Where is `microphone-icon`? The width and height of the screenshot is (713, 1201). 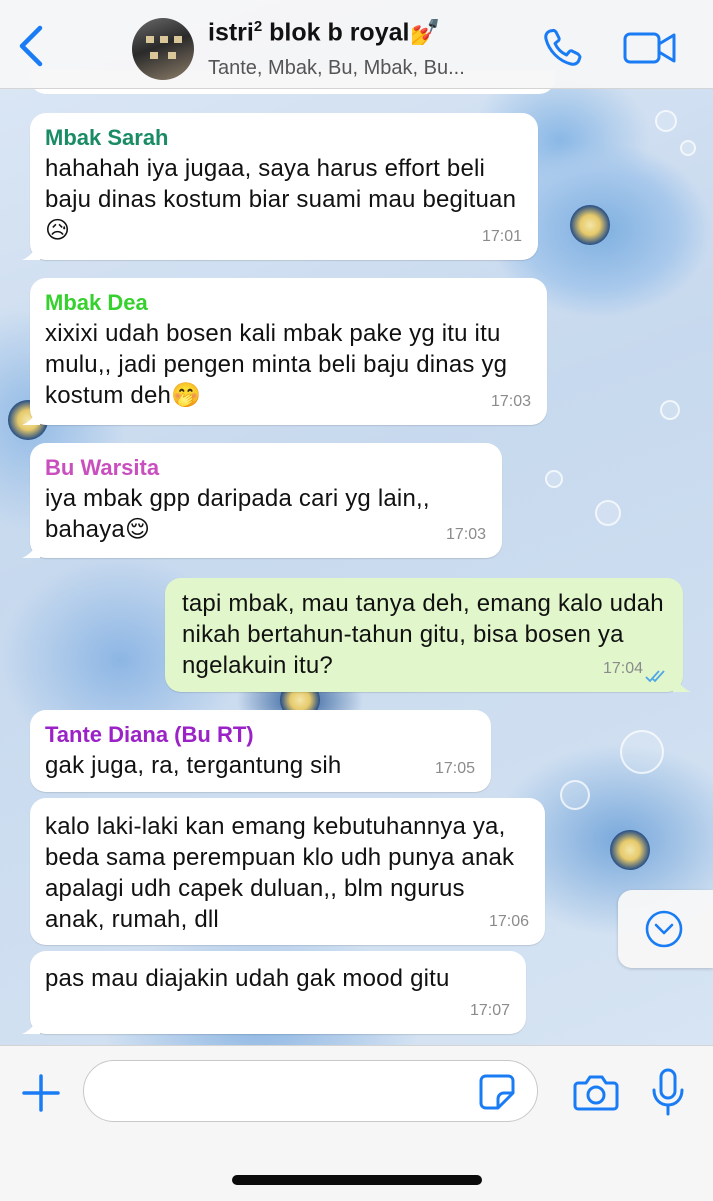
microphone-icon is located at coordinates (668, 1092).